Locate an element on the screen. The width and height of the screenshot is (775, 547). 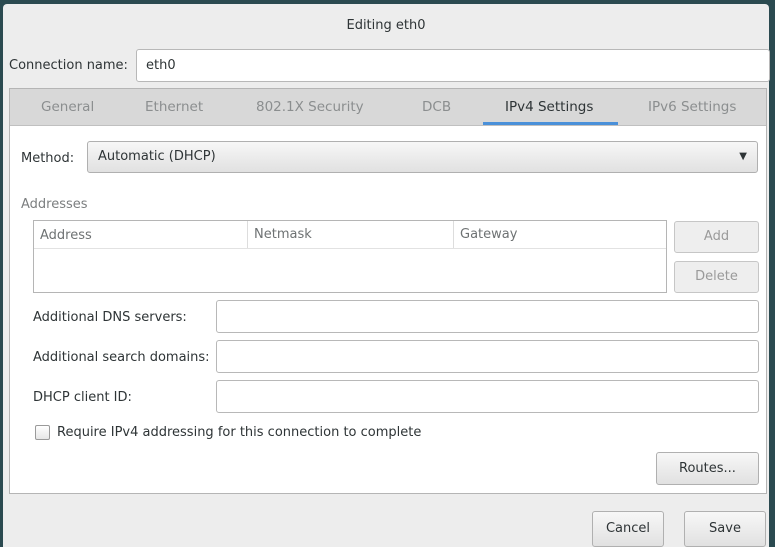
column-netmask: Netmask is located at coordinates (279, 234).